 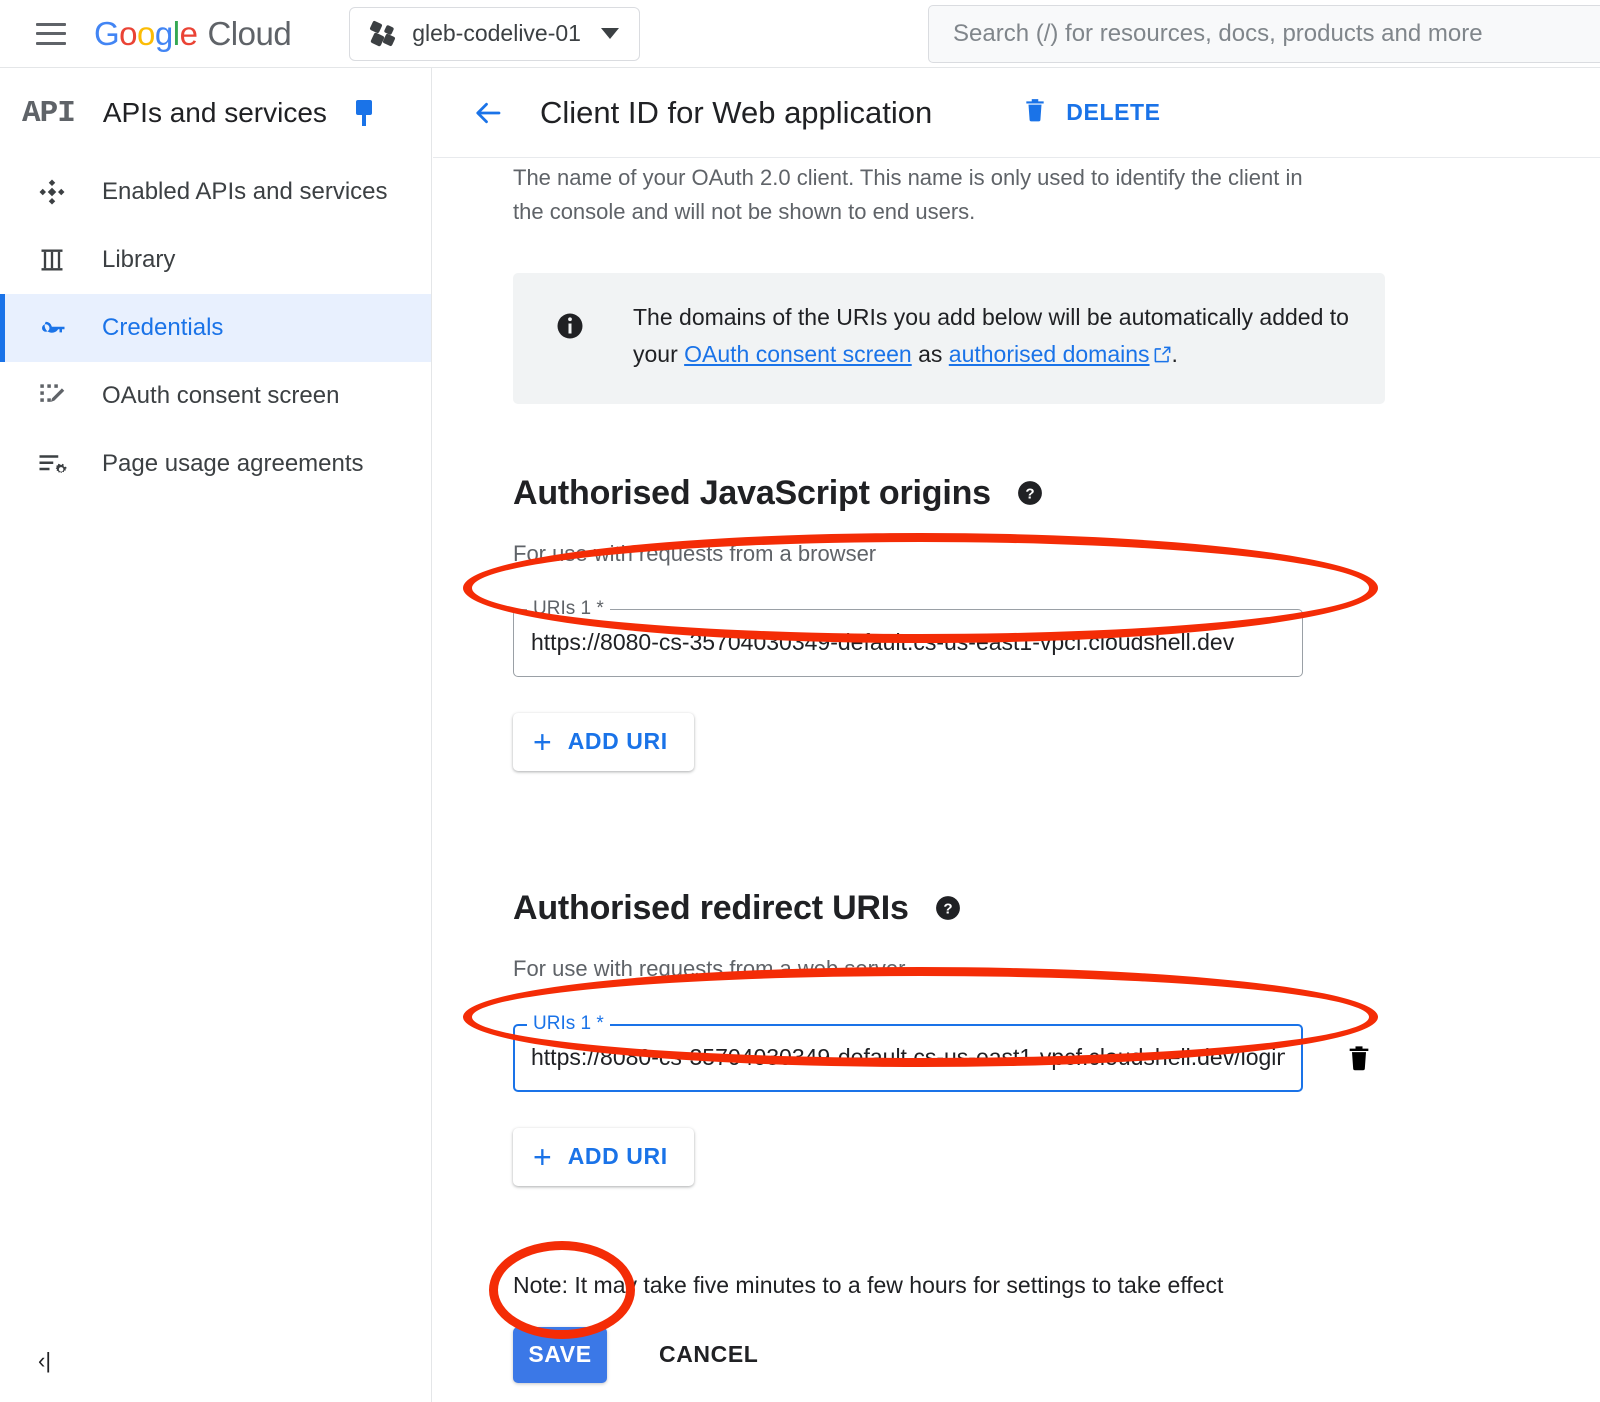 I want to click on logo-letter-l: l, so click(x=176, y=33).